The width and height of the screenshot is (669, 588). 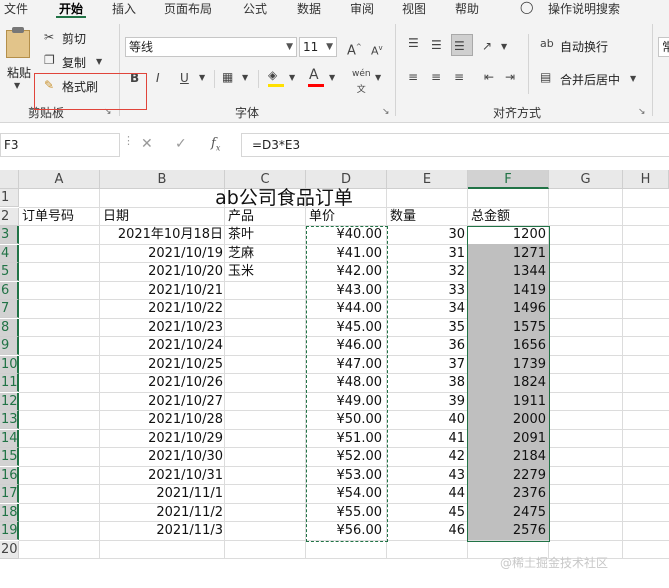 I want to click on quantity-cell: 42, so click(x=427, y=457).